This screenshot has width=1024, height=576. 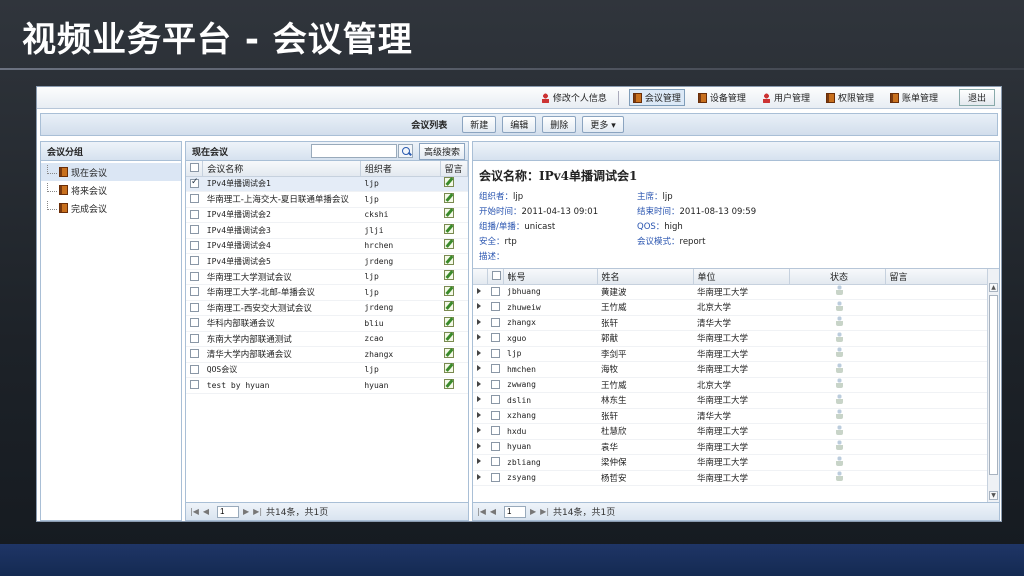 I want to click on scroll-up-icon: ▲, so click(x=993, y=287).